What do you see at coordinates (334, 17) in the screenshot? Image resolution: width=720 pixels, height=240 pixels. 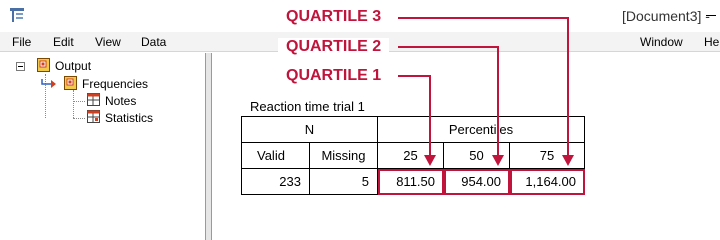 I see `callout-quartile-3: QUARTILE 3` at bounding box center [334, 17].